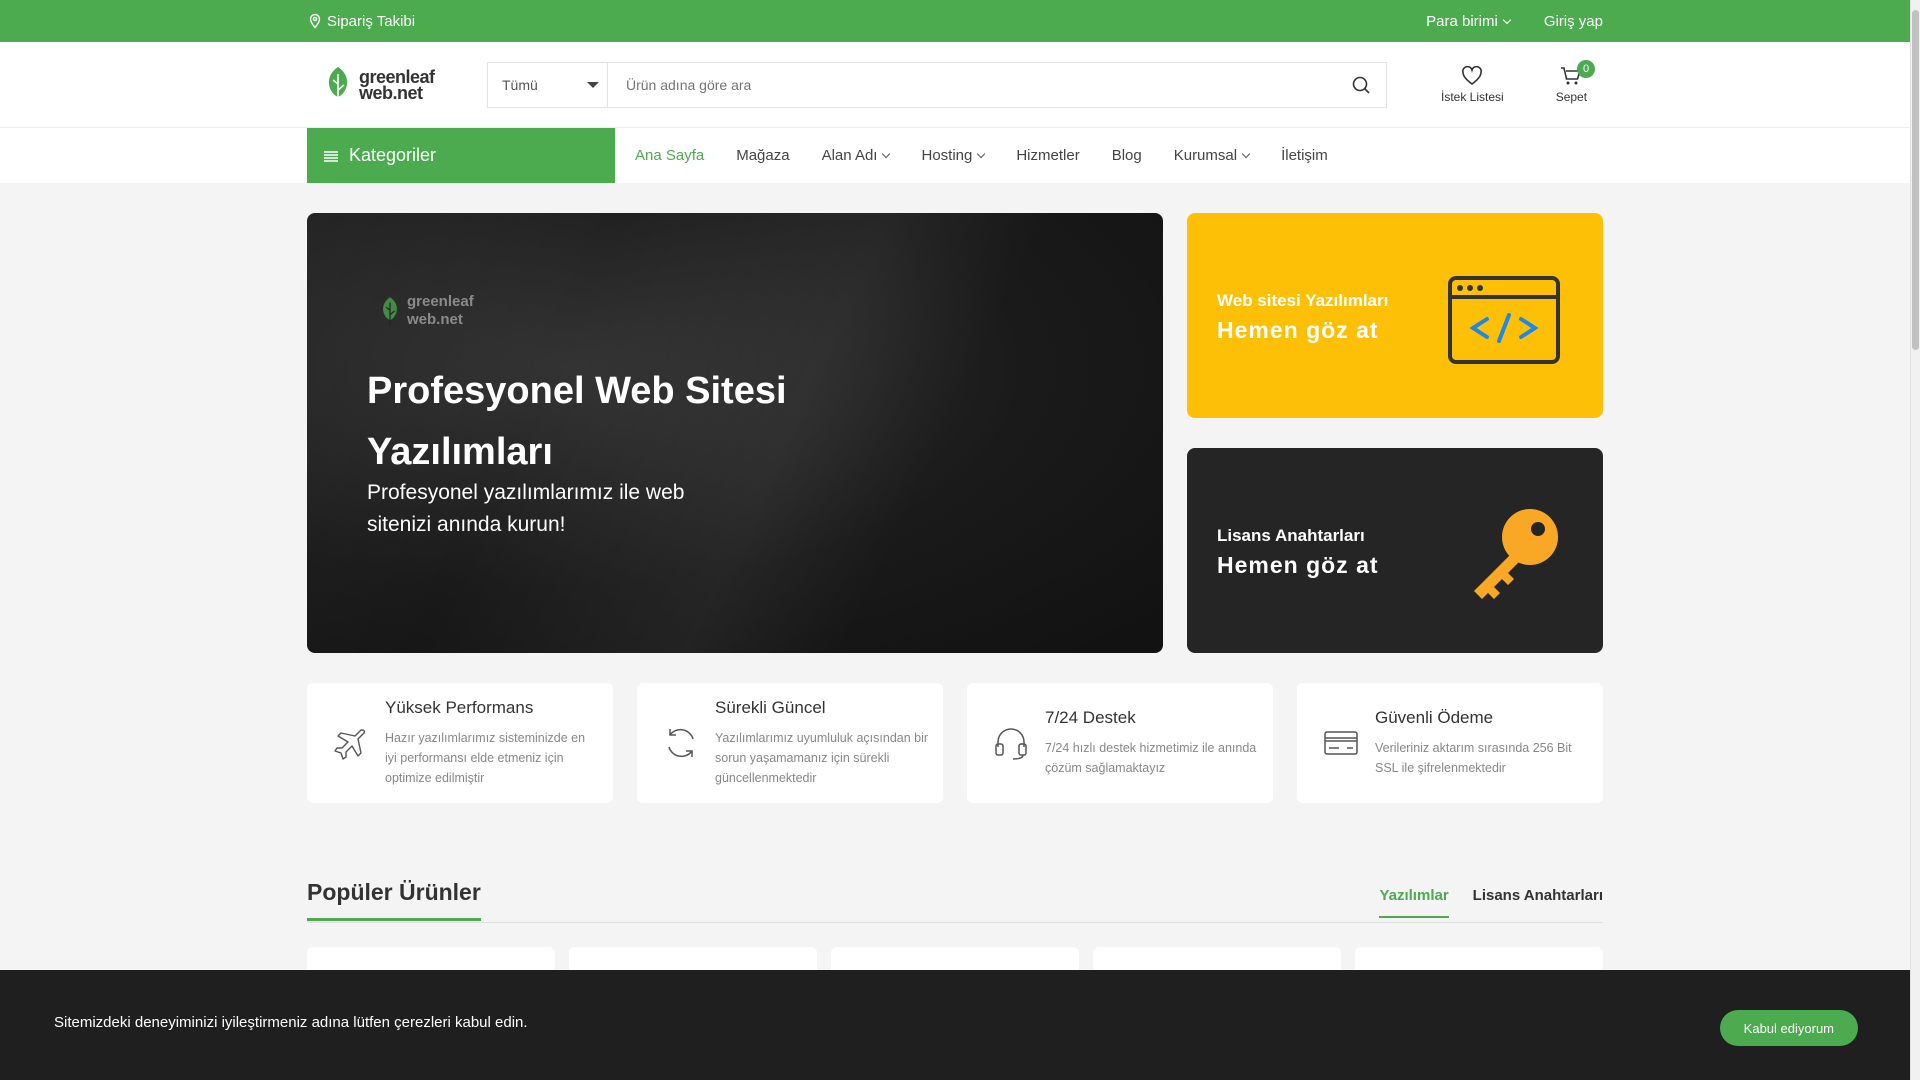  What do you see at coordinates (947, 155) in the screenshot?
I see `nav-item-label: Hosting` at bounding box center [947, 155].